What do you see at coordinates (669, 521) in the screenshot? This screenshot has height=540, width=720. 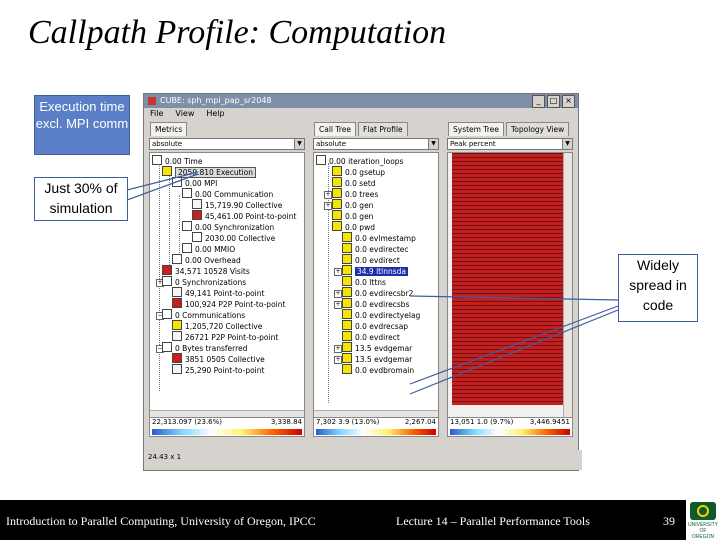 I see `page-number: 39` at bounding box center [669, 521].